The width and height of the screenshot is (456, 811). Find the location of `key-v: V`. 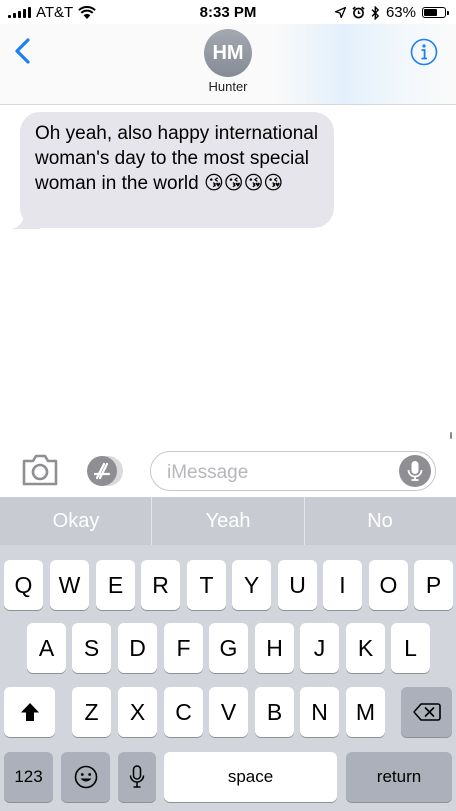

key-v: V is located at coordinates (228, 712).